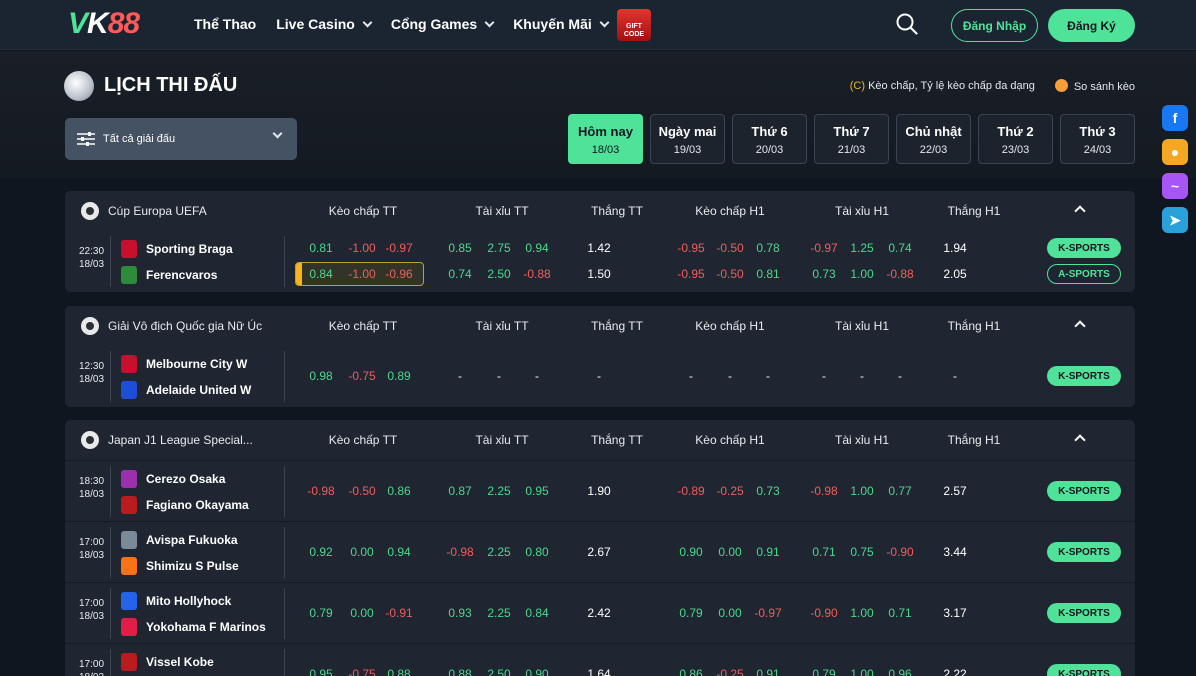 This screenshot has width=1196, height=676. What do you see at coordinates (1175, 118) in the screenshot?
I see `facebook-icon: f` at bounding box center [1175, 118].